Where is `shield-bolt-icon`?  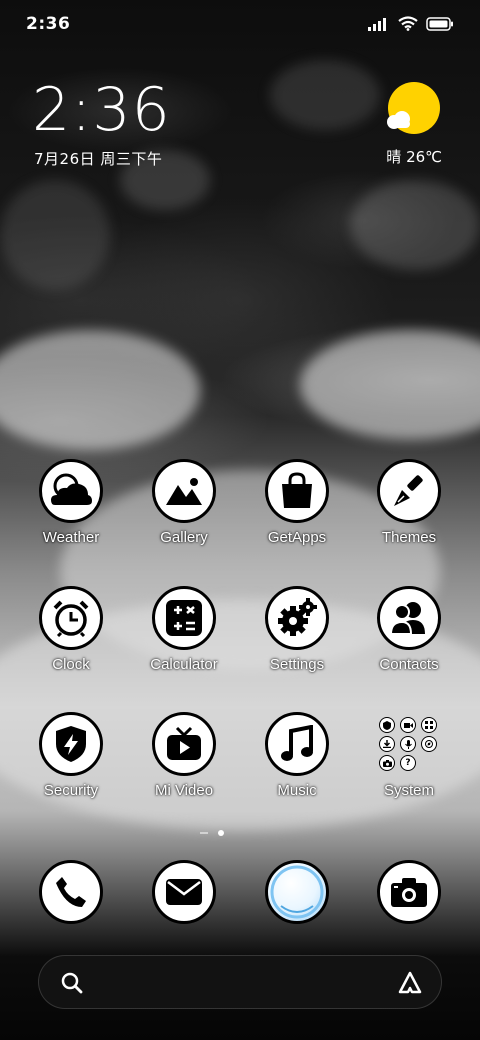
shield-bolt-icon is located at coordinates (71, 744).